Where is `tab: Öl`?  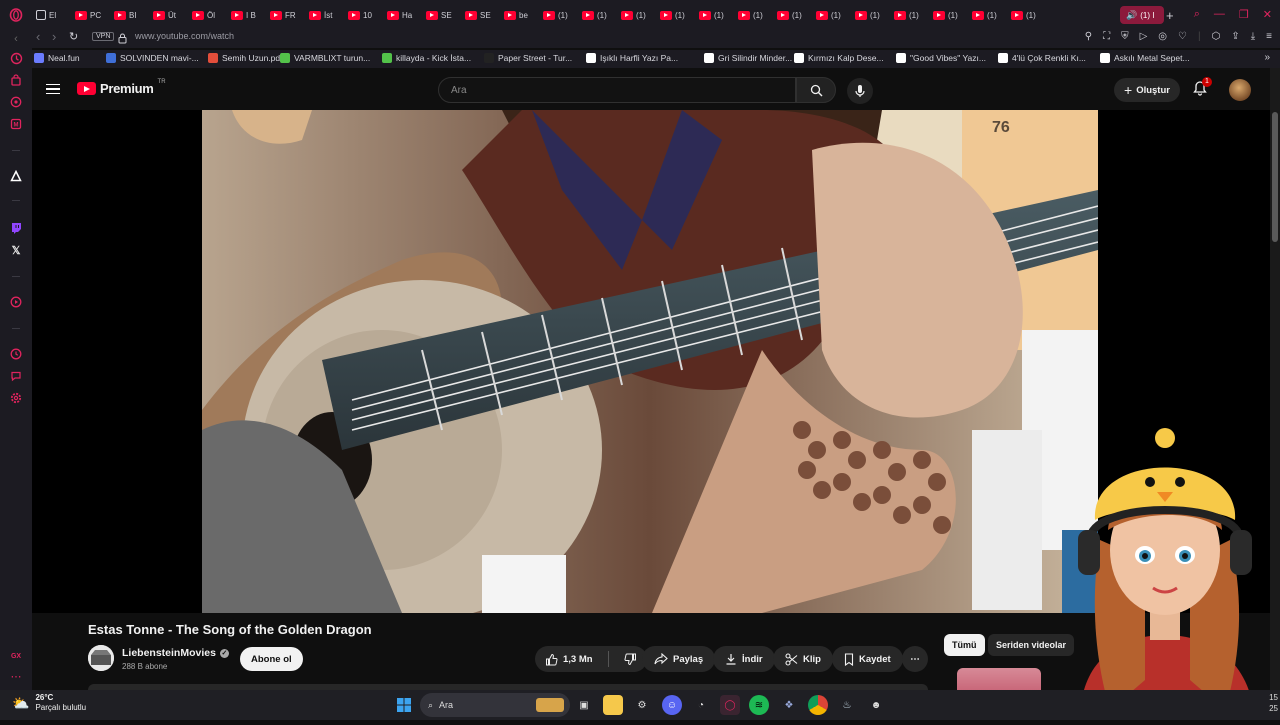
tab: Öl is located at coordinates (210, 15).